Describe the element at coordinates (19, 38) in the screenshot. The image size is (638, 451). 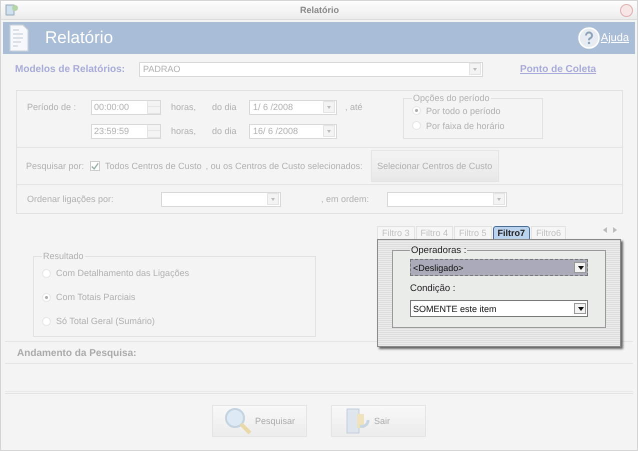
I see `document-icon` at that location.